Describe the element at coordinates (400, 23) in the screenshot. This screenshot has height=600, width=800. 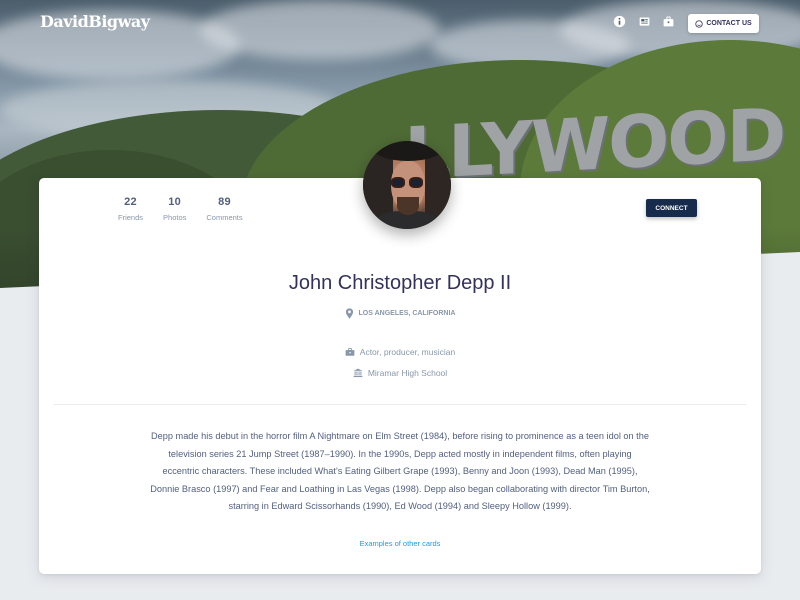
I see `navbar: DavidBigway CONTACT US` at that location.